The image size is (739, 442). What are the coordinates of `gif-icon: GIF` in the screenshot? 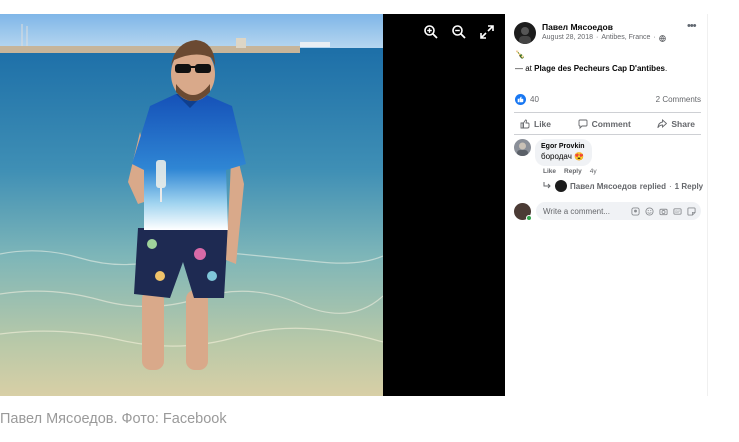 It's located at (677, 211).